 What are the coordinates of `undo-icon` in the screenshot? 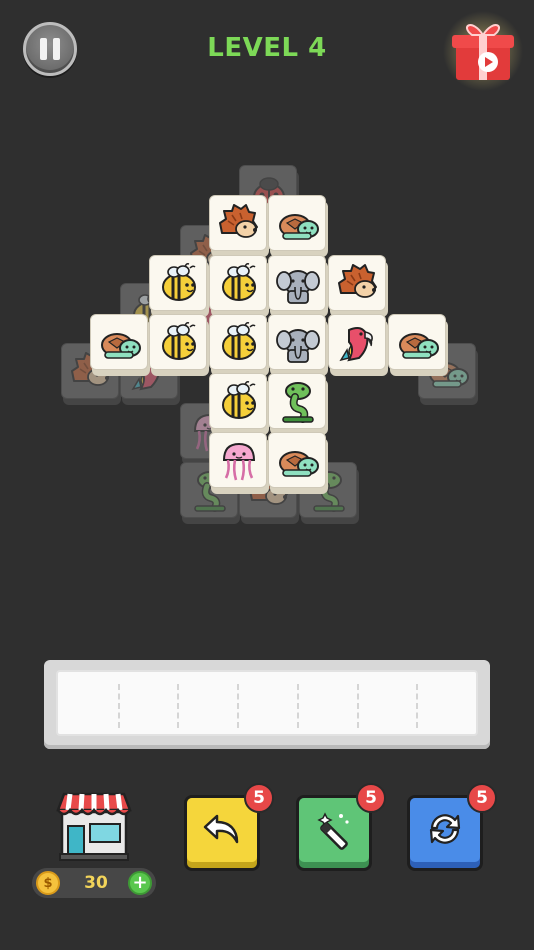 It's located at (221, 829).